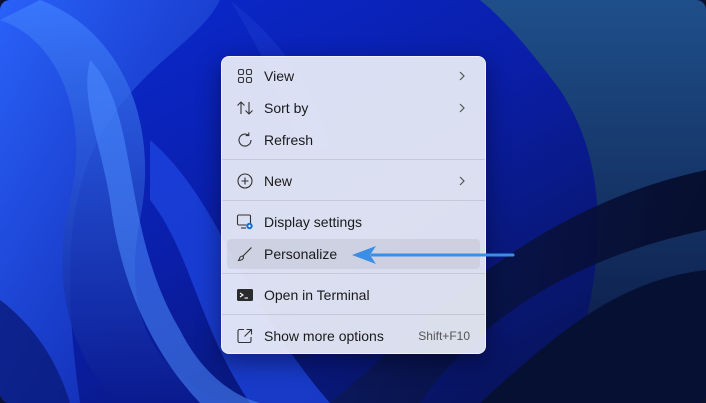 Image resolution: width=706 pixels, height=403 pixels. I want to click on menu-item-new: New, so click(353, 181).